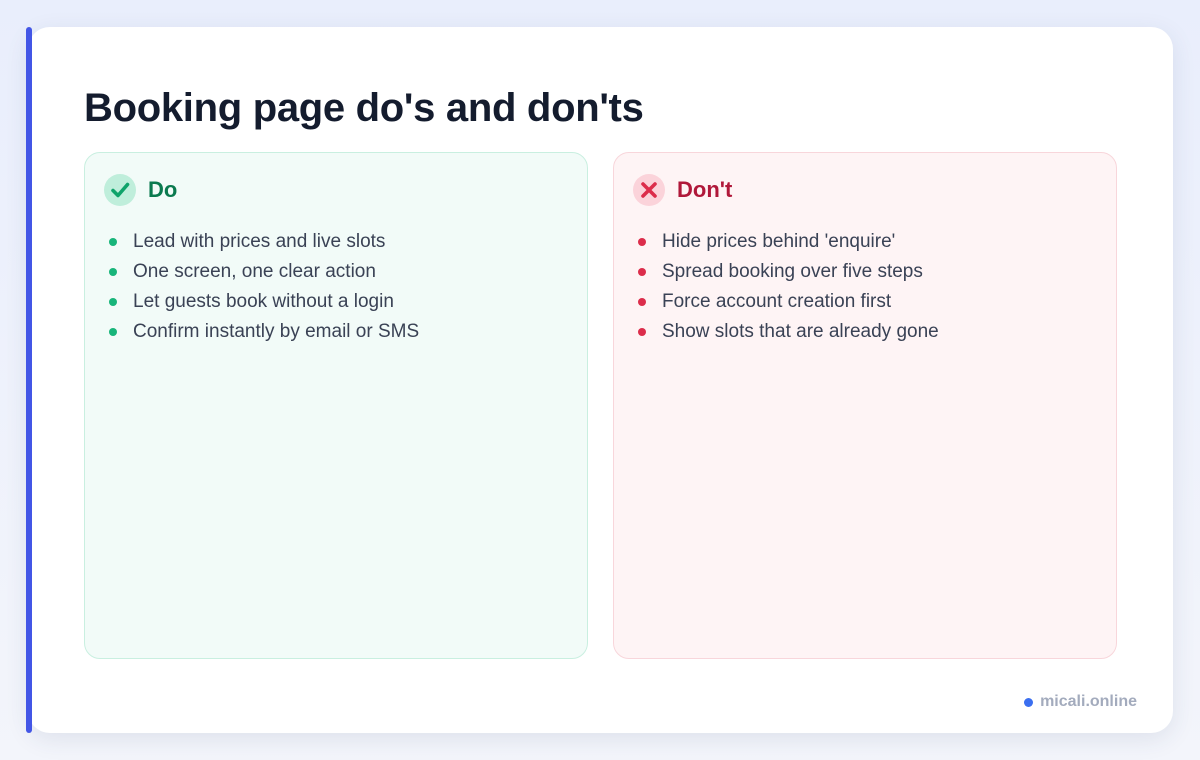 This screenshot has width=1200, height=760. I want to click on brand-footer: micali.online, so click(1080, 702).